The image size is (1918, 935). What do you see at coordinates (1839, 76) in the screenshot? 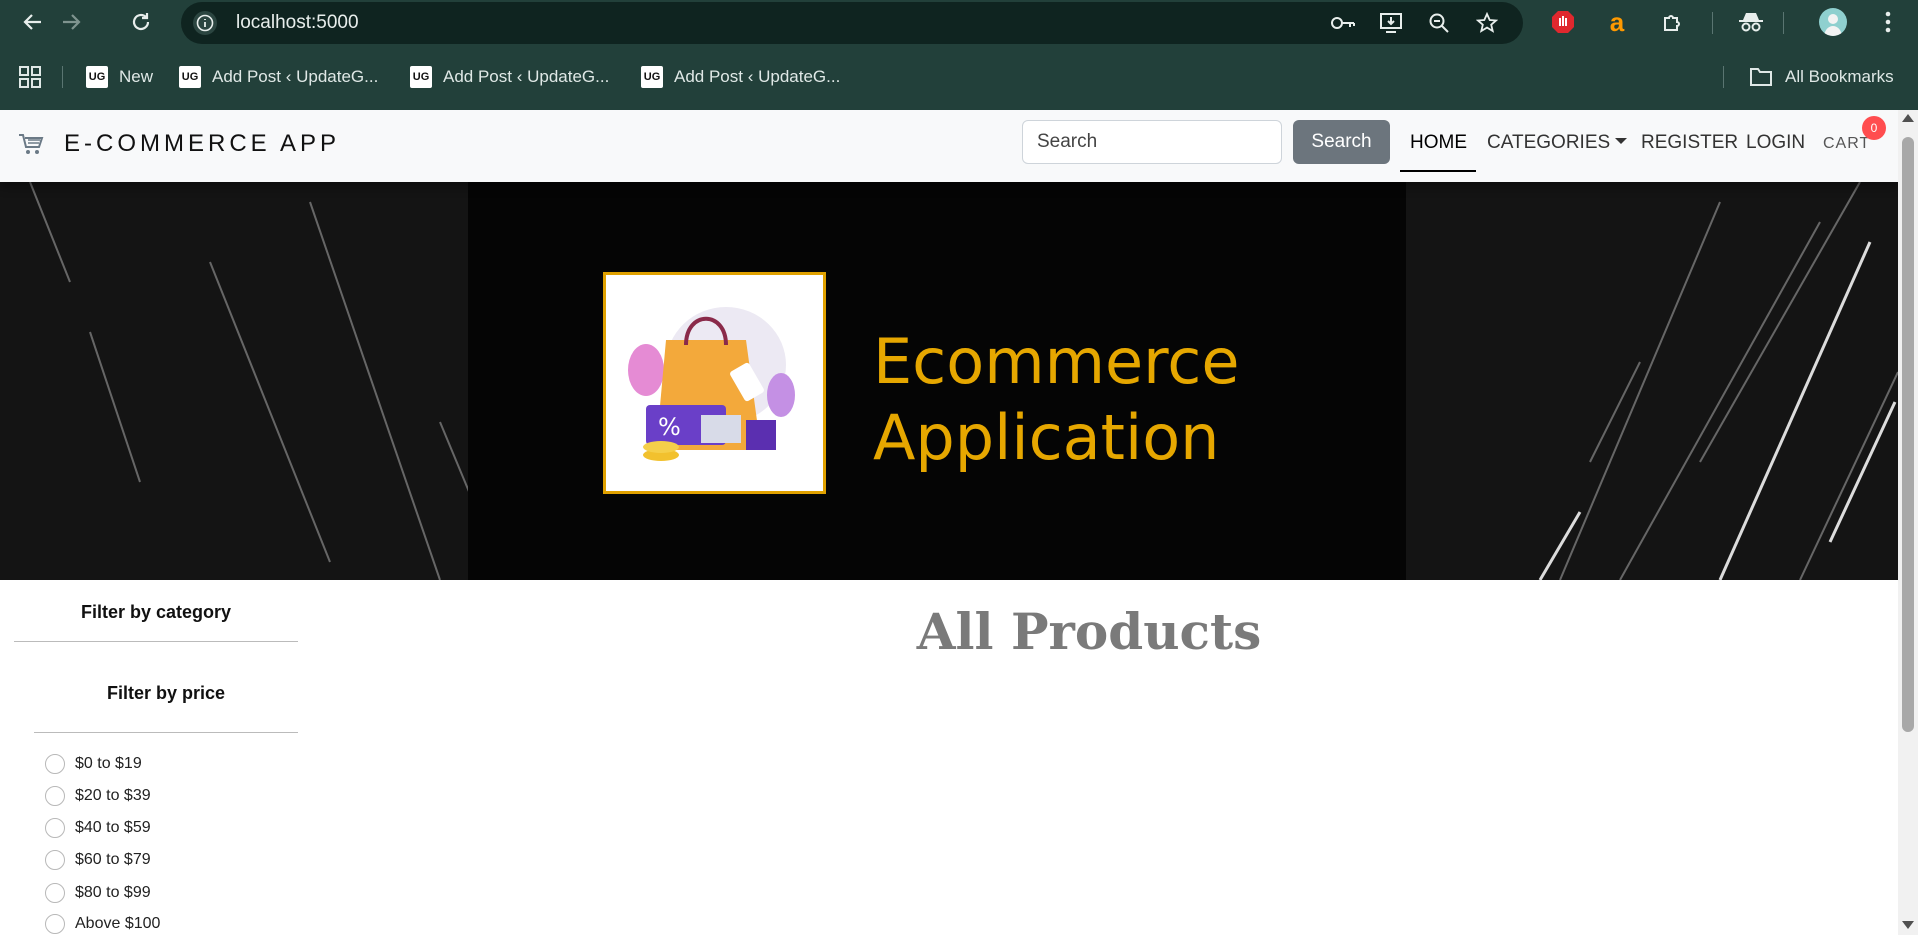
I see `all-bookmarks-label: All Bookmarks` at bounding box center [1839, 76].